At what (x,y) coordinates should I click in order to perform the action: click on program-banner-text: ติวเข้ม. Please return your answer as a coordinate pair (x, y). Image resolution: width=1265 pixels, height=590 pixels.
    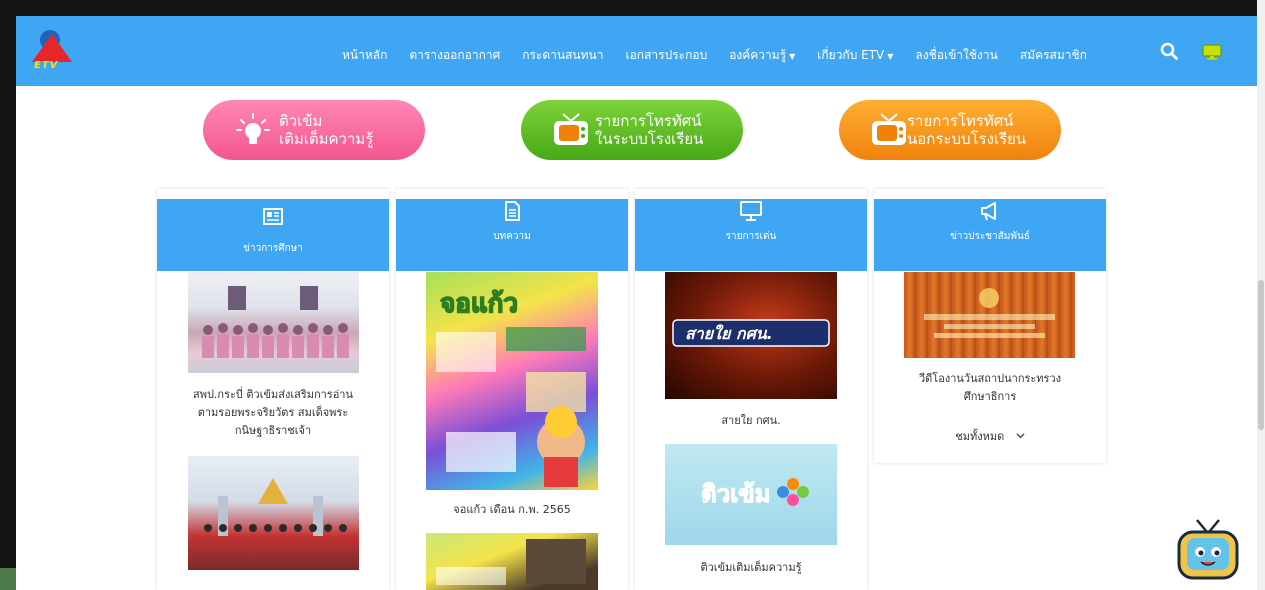
    Looking at the image, I should click on (736, 494).